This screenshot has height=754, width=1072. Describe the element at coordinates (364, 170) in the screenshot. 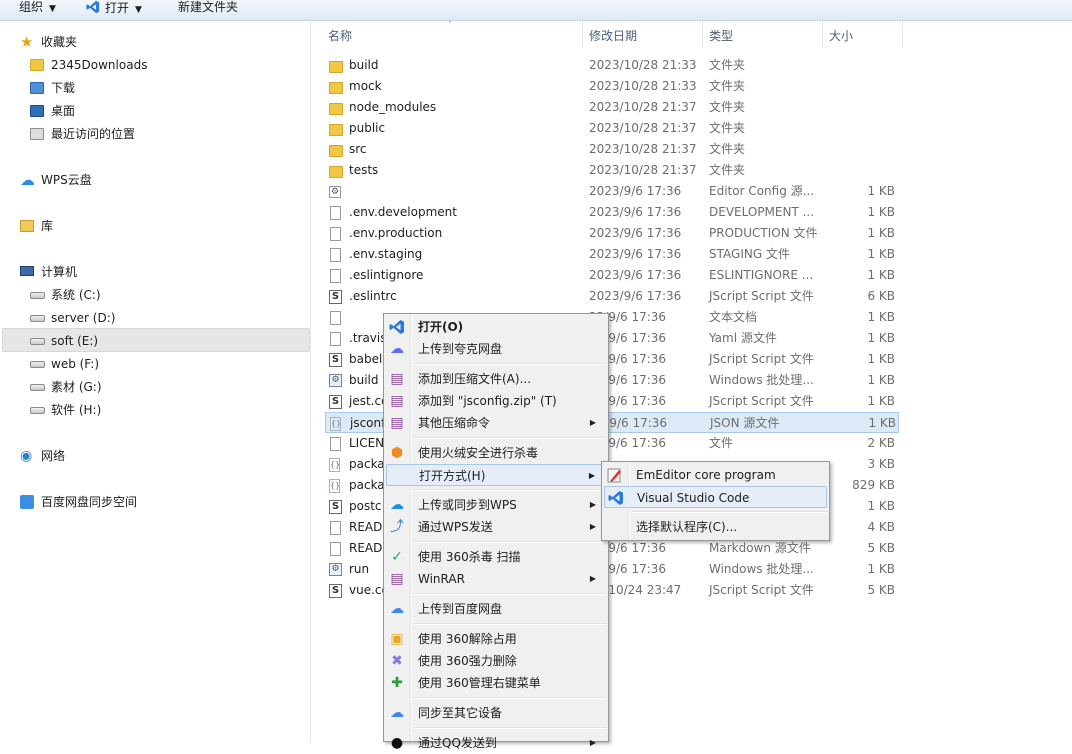

I see `file-name: tests` at that location.